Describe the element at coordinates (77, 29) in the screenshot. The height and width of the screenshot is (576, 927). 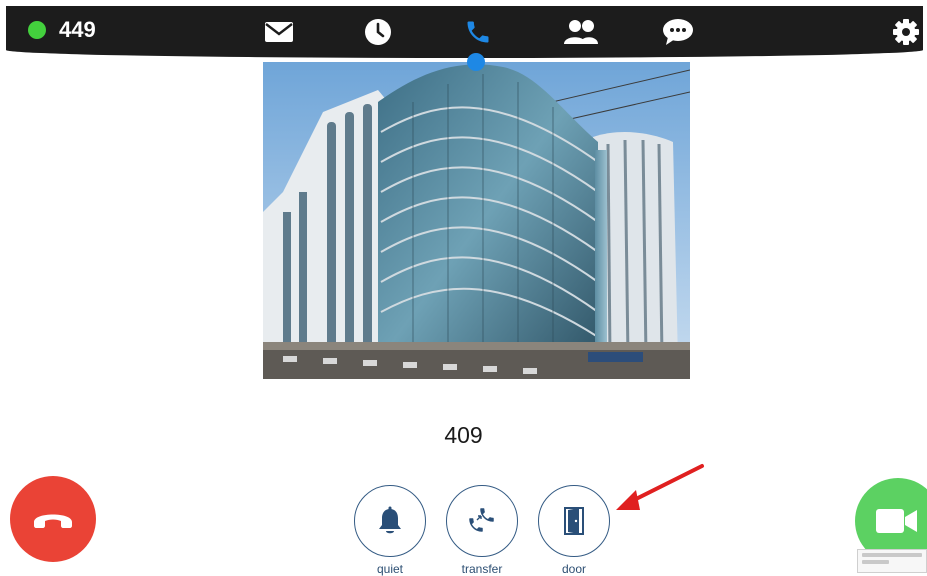
I see `own-extension-number: 449` at that location.